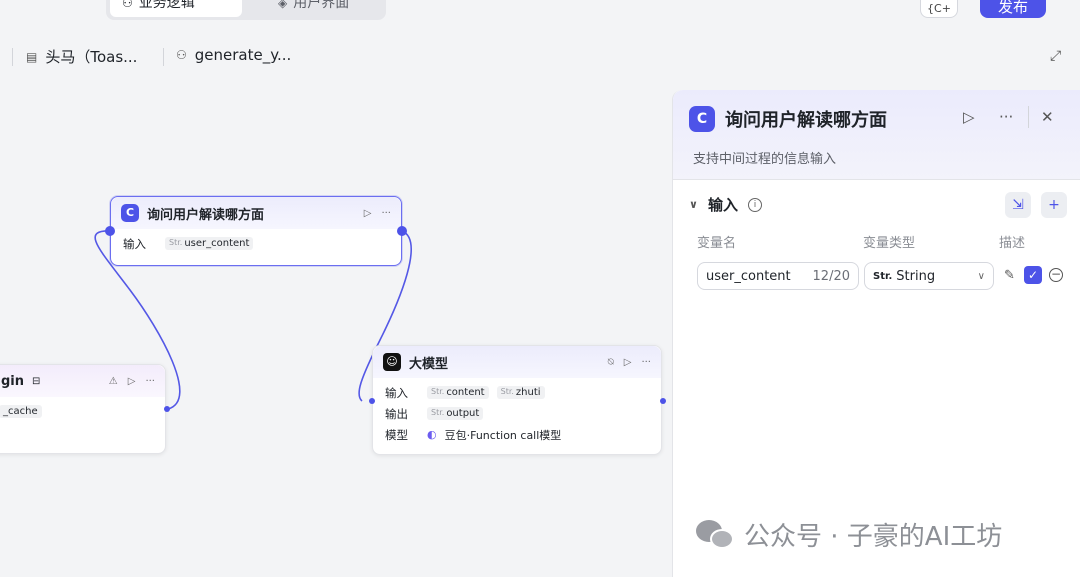 This screenshot has width=1080, height=577. I want to click on tab-user-interface: ◈ 用户界面, so click(324, 8).